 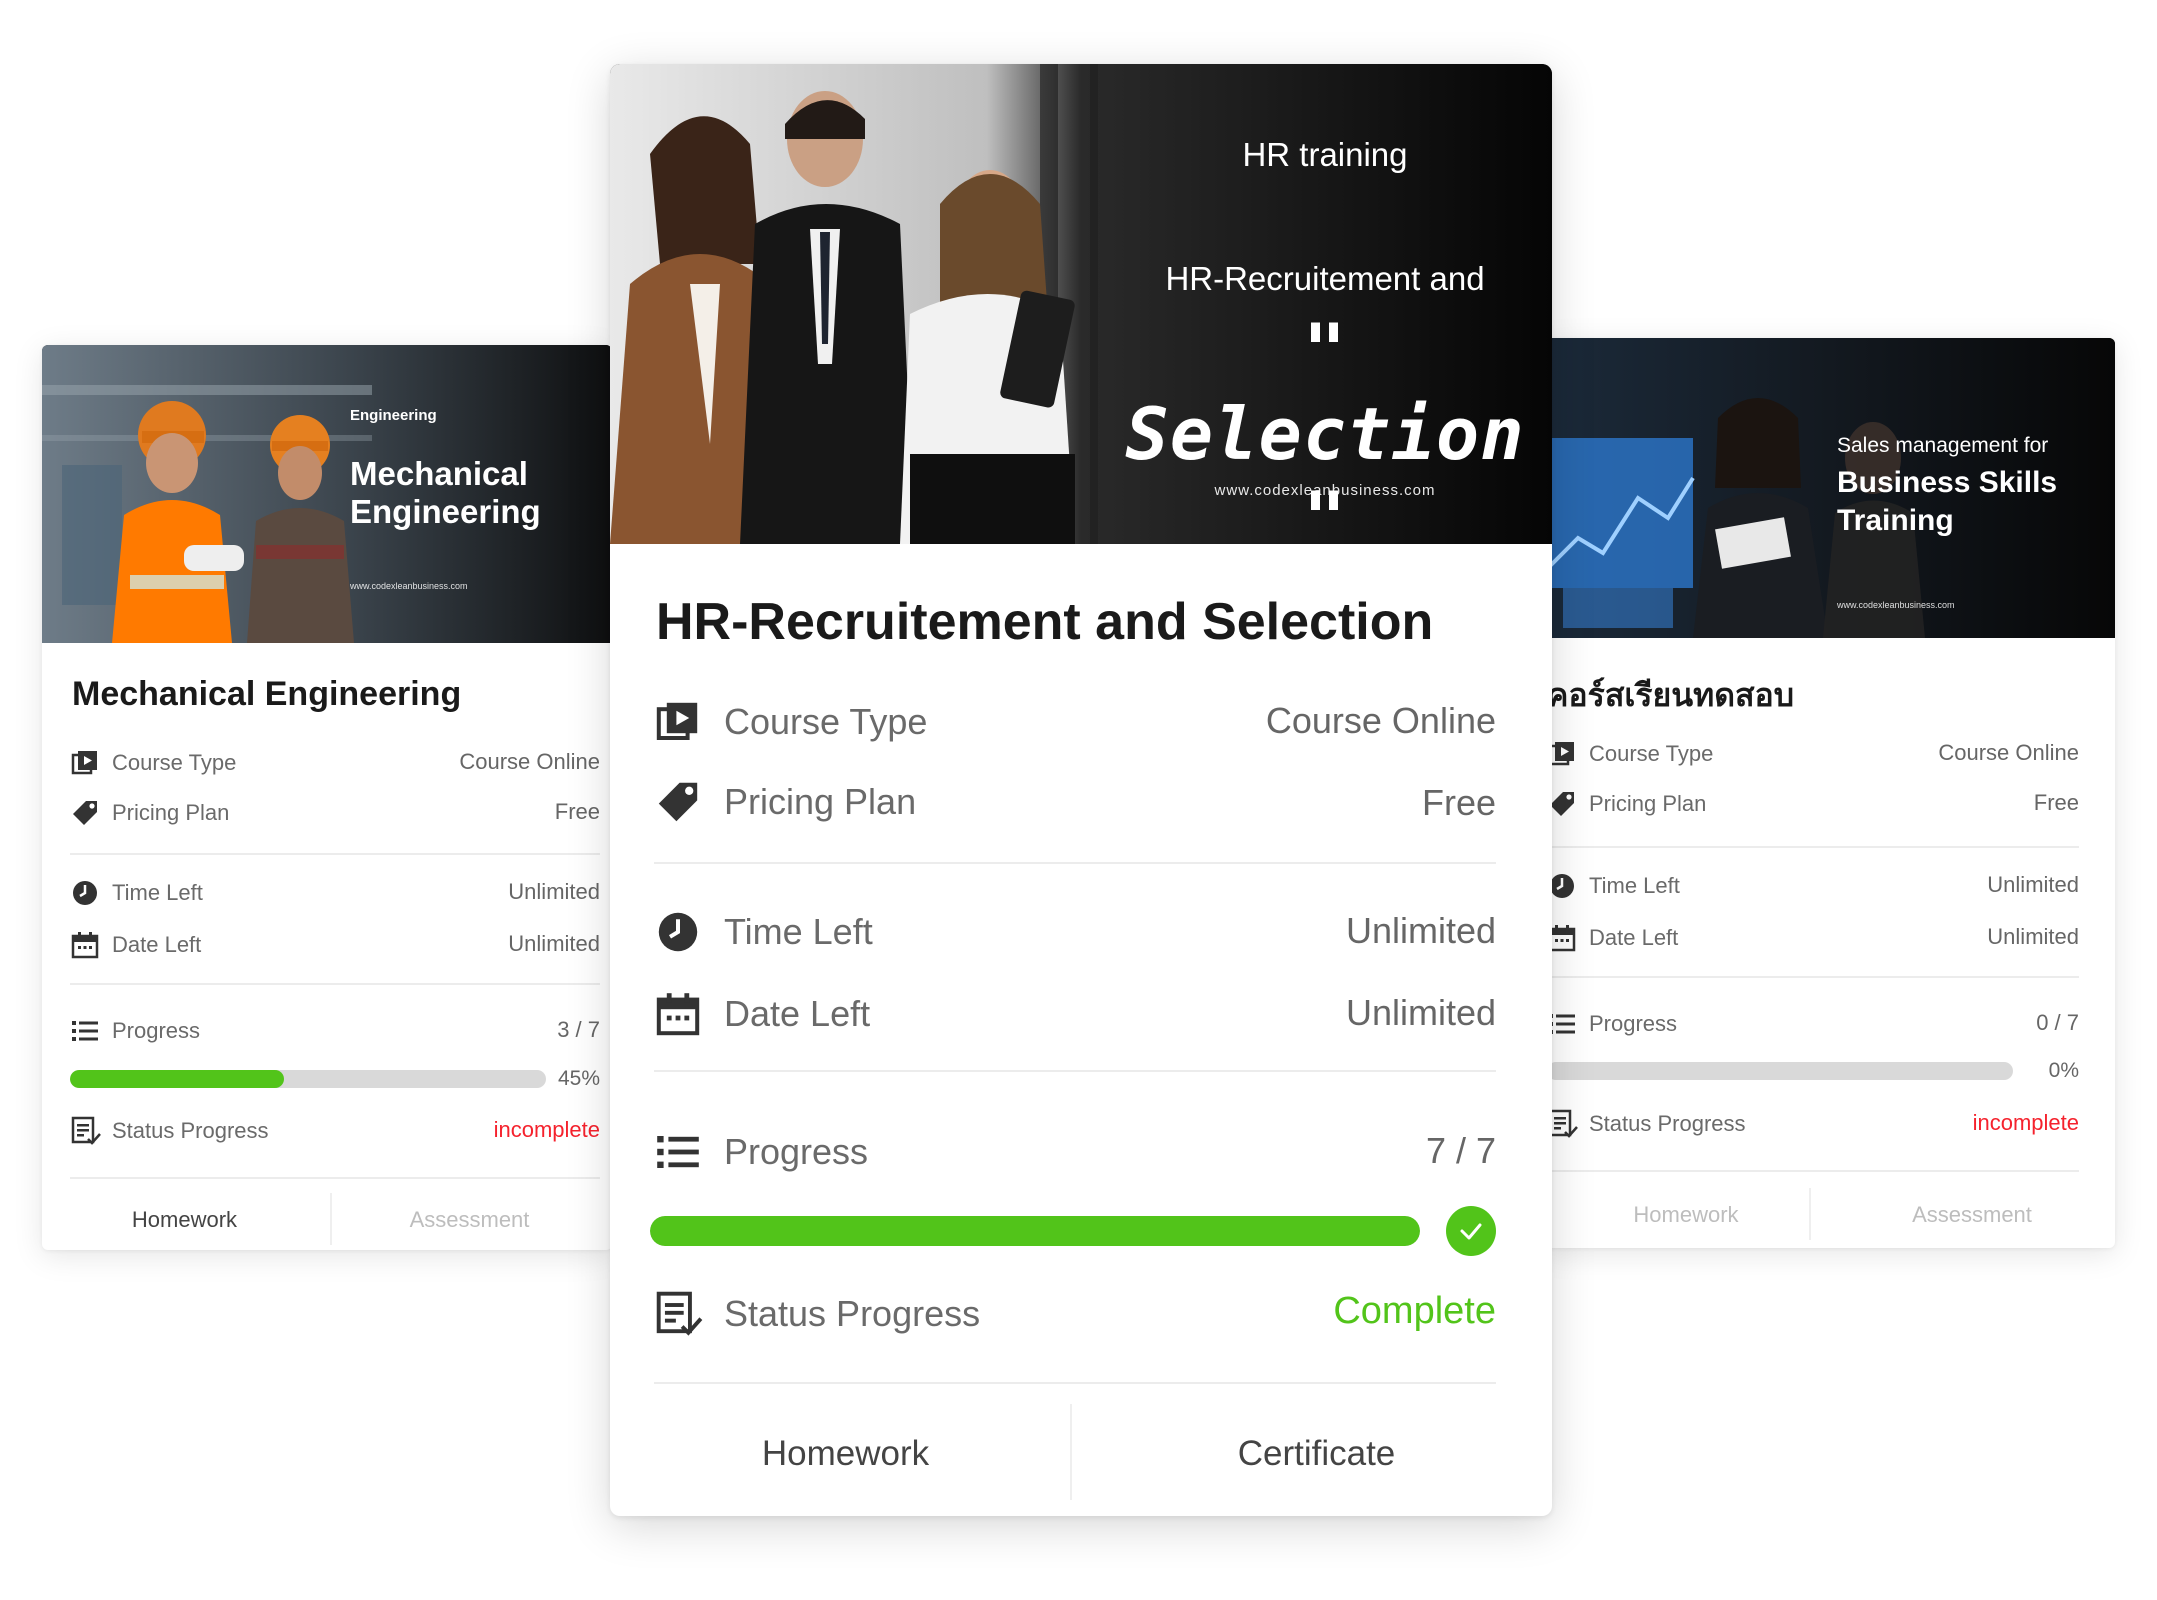 What do you see at coordinates (1325, 426) in the screenshot?
I see `banner-line3: " Selection "` at bounding box center [1325, 426].